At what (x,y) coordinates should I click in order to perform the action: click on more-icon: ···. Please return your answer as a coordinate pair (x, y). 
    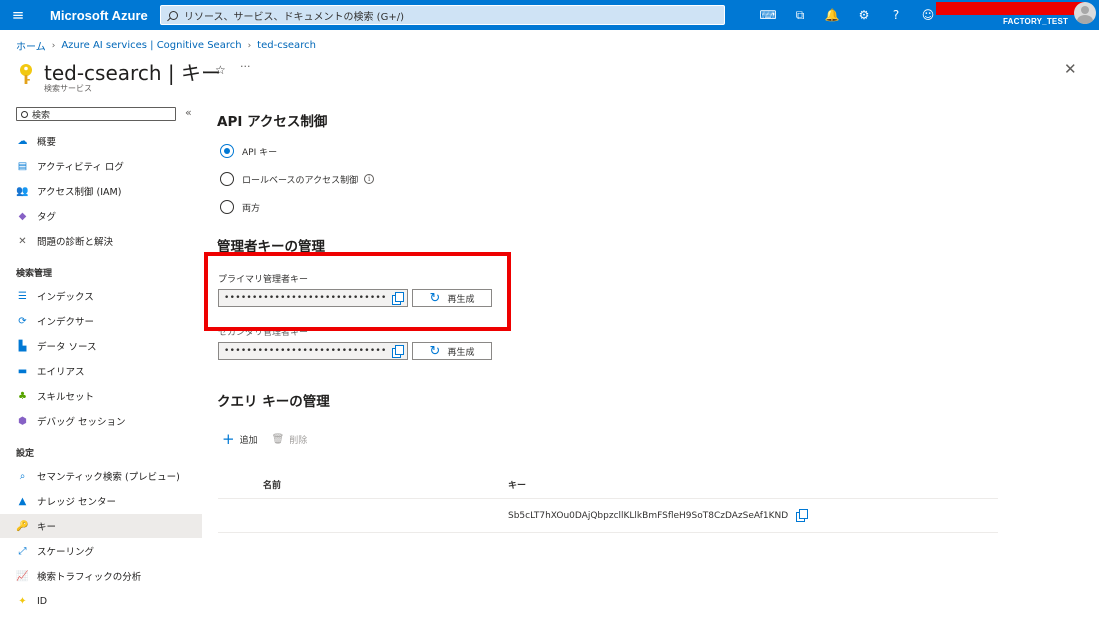
    Looking at the image, I should click on (245, 66).